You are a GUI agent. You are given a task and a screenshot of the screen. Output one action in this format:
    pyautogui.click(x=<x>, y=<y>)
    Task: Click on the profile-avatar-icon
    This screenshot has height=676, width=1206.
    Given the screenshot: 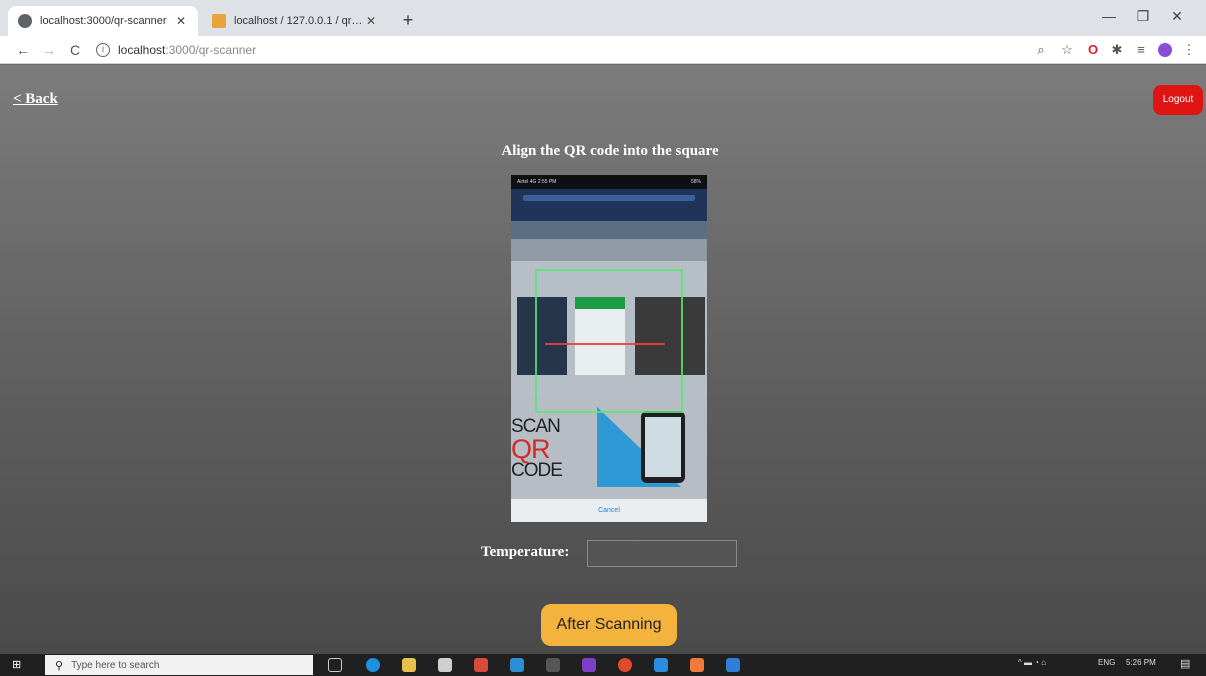 What is the action you would take?
    pyautogui.click(x=1165, y=50)
    